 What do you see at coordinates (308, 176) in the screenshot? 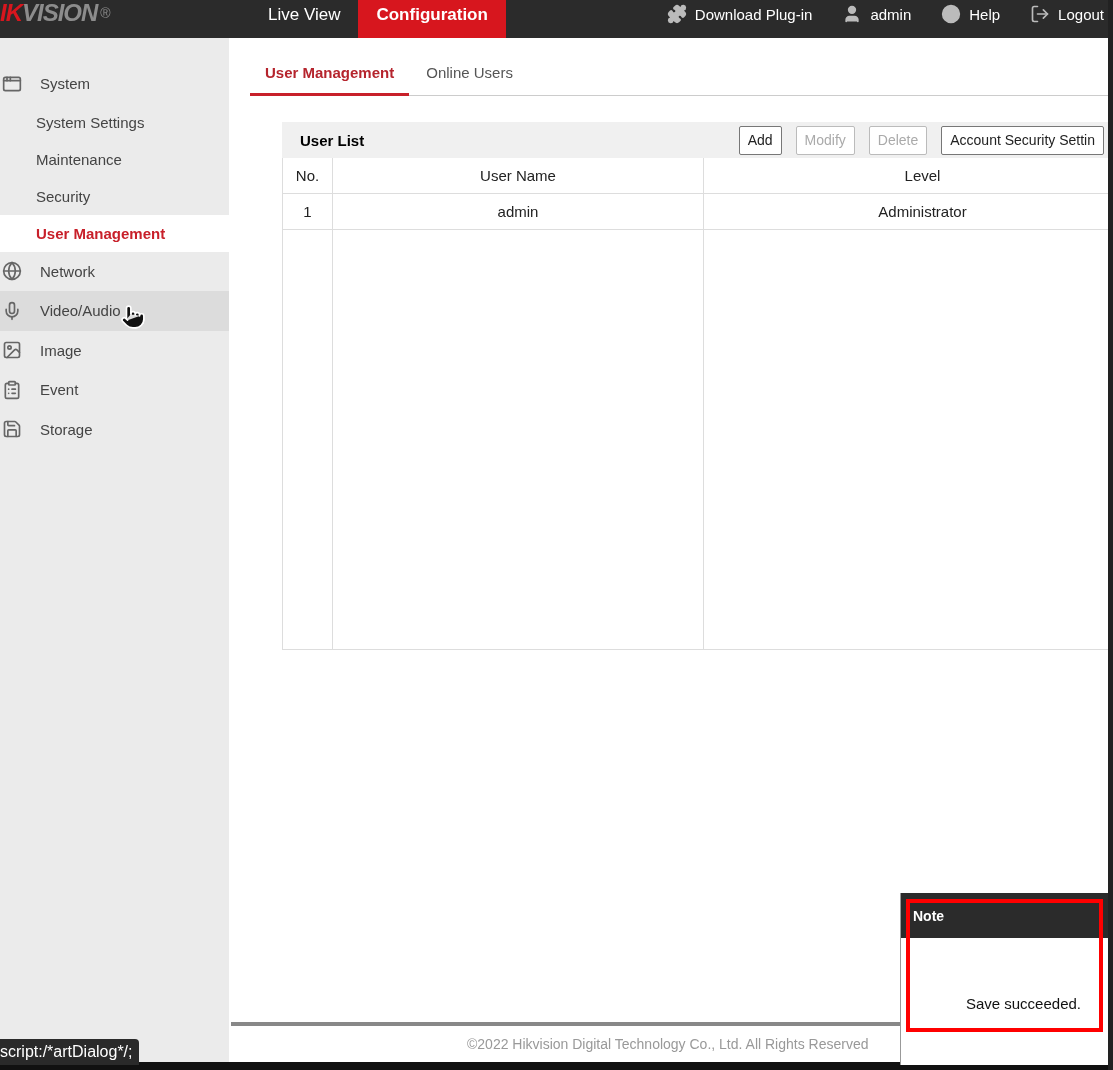
I see `column-header: No.` at bounding box center [308, 176].